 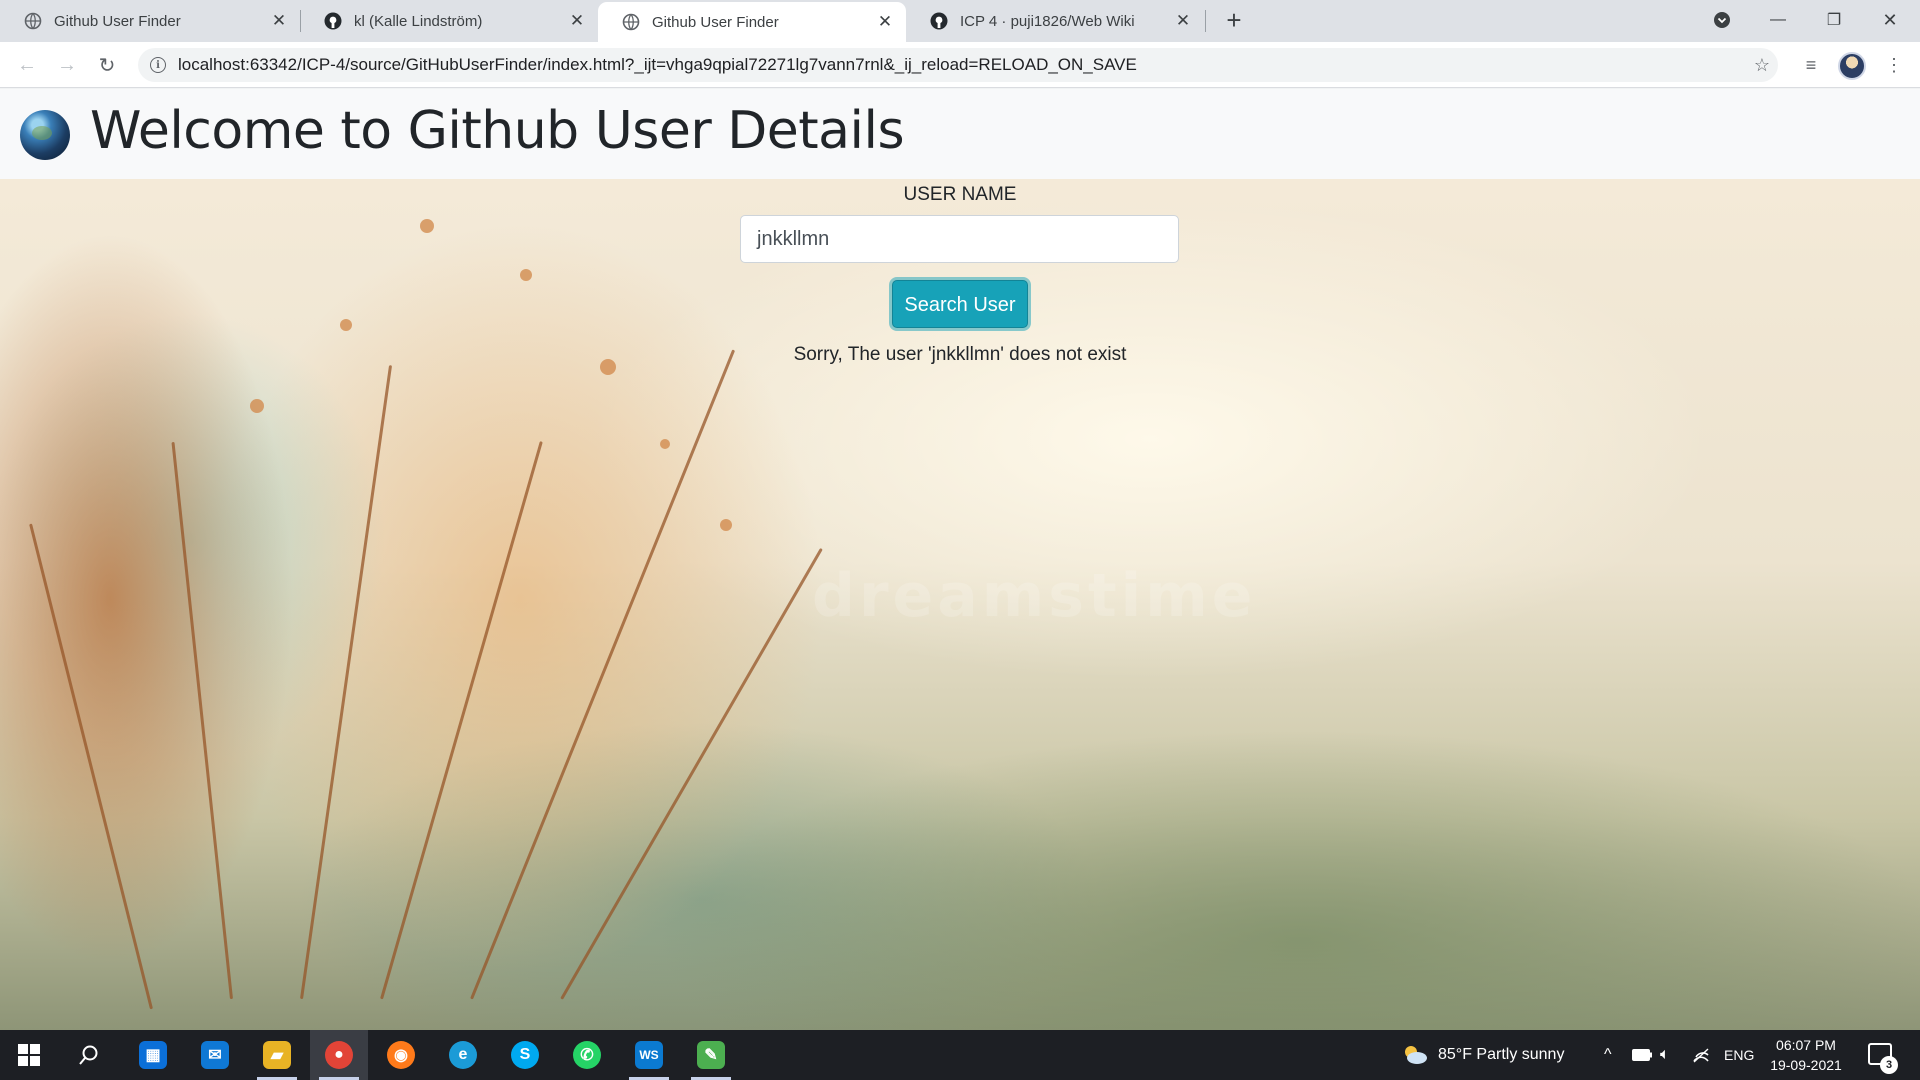 I want to click on reading-list-icon: ≡, so click(x=1811, y=65).